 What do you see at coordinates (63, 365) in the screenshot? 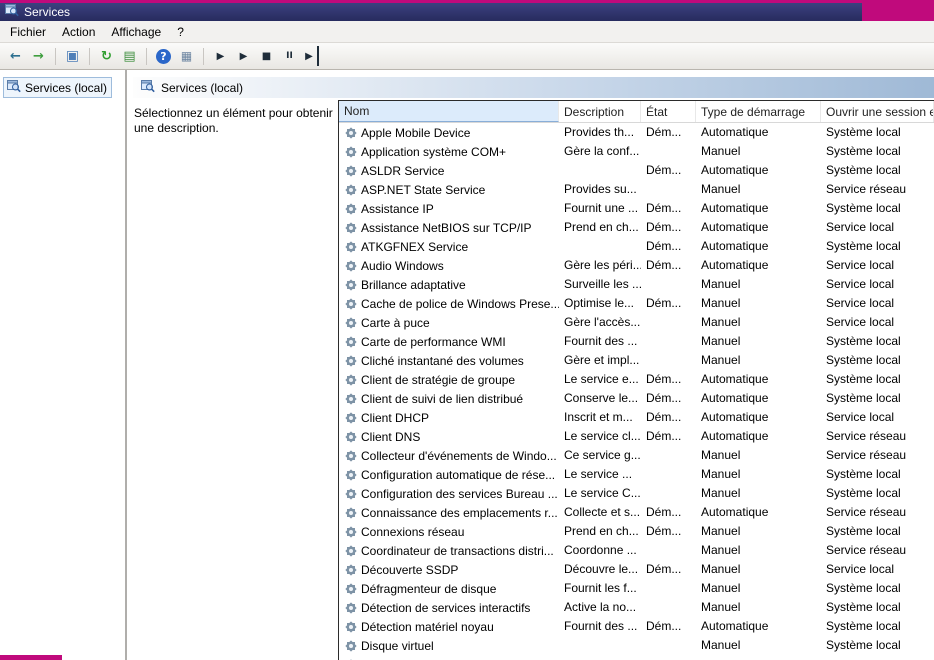
I see `console-tree-panel: Services (local)` at bounding box center [63, 365].